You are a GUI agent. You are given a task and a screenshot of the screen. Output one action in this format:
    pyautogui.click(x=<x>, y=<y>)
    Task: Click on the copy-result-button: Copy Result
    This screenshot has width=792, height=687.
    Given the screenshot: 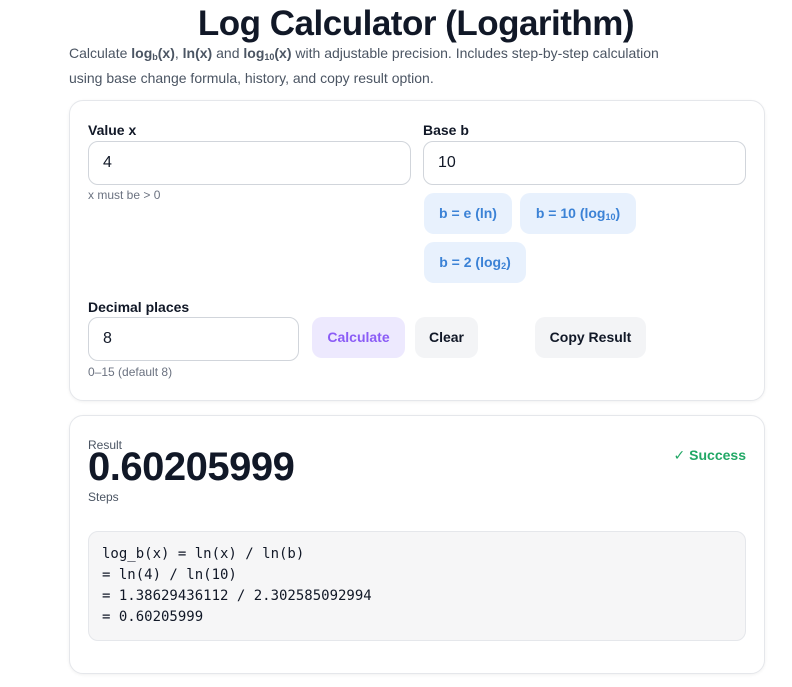 What is the action you would take?
    pyautogui.click(x=590, y=337)
    